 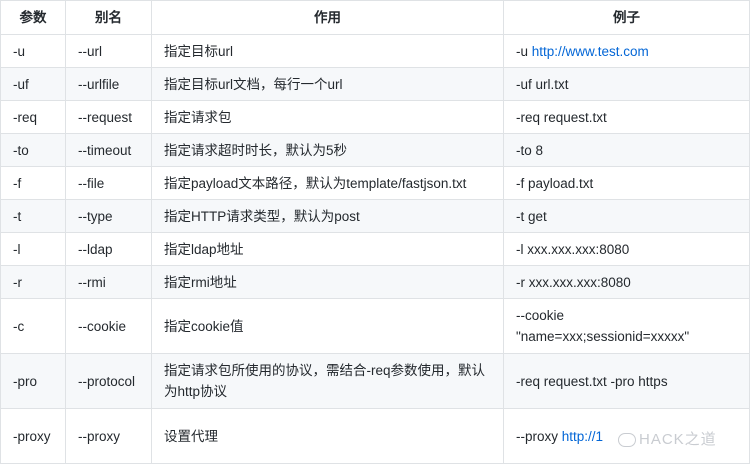 I want to click on alias-cell: --cookie, so click(x=108, y=326).